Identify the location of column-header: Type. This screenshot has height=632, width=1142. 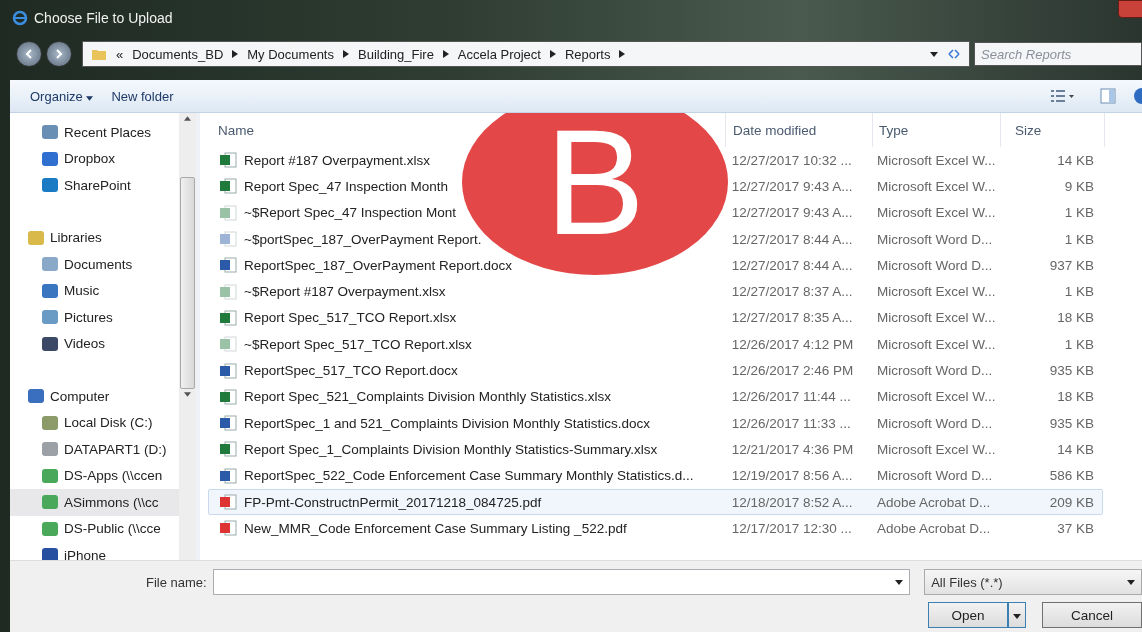
(894, 130).